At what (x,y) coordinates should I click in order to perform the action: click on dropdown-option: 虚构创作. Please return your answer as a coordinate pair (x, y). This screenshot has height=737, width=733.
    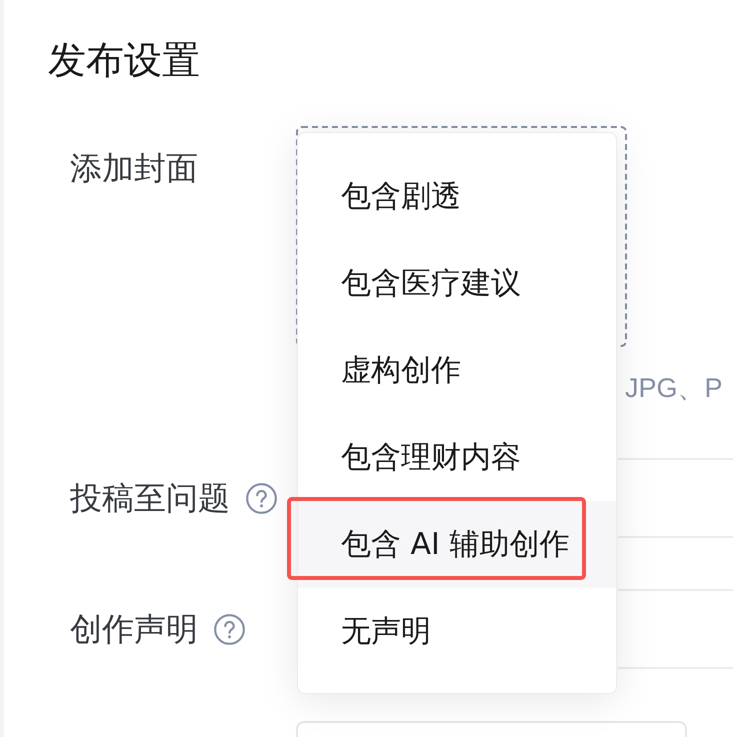
    Looking at the image, I should click on (457, 370).